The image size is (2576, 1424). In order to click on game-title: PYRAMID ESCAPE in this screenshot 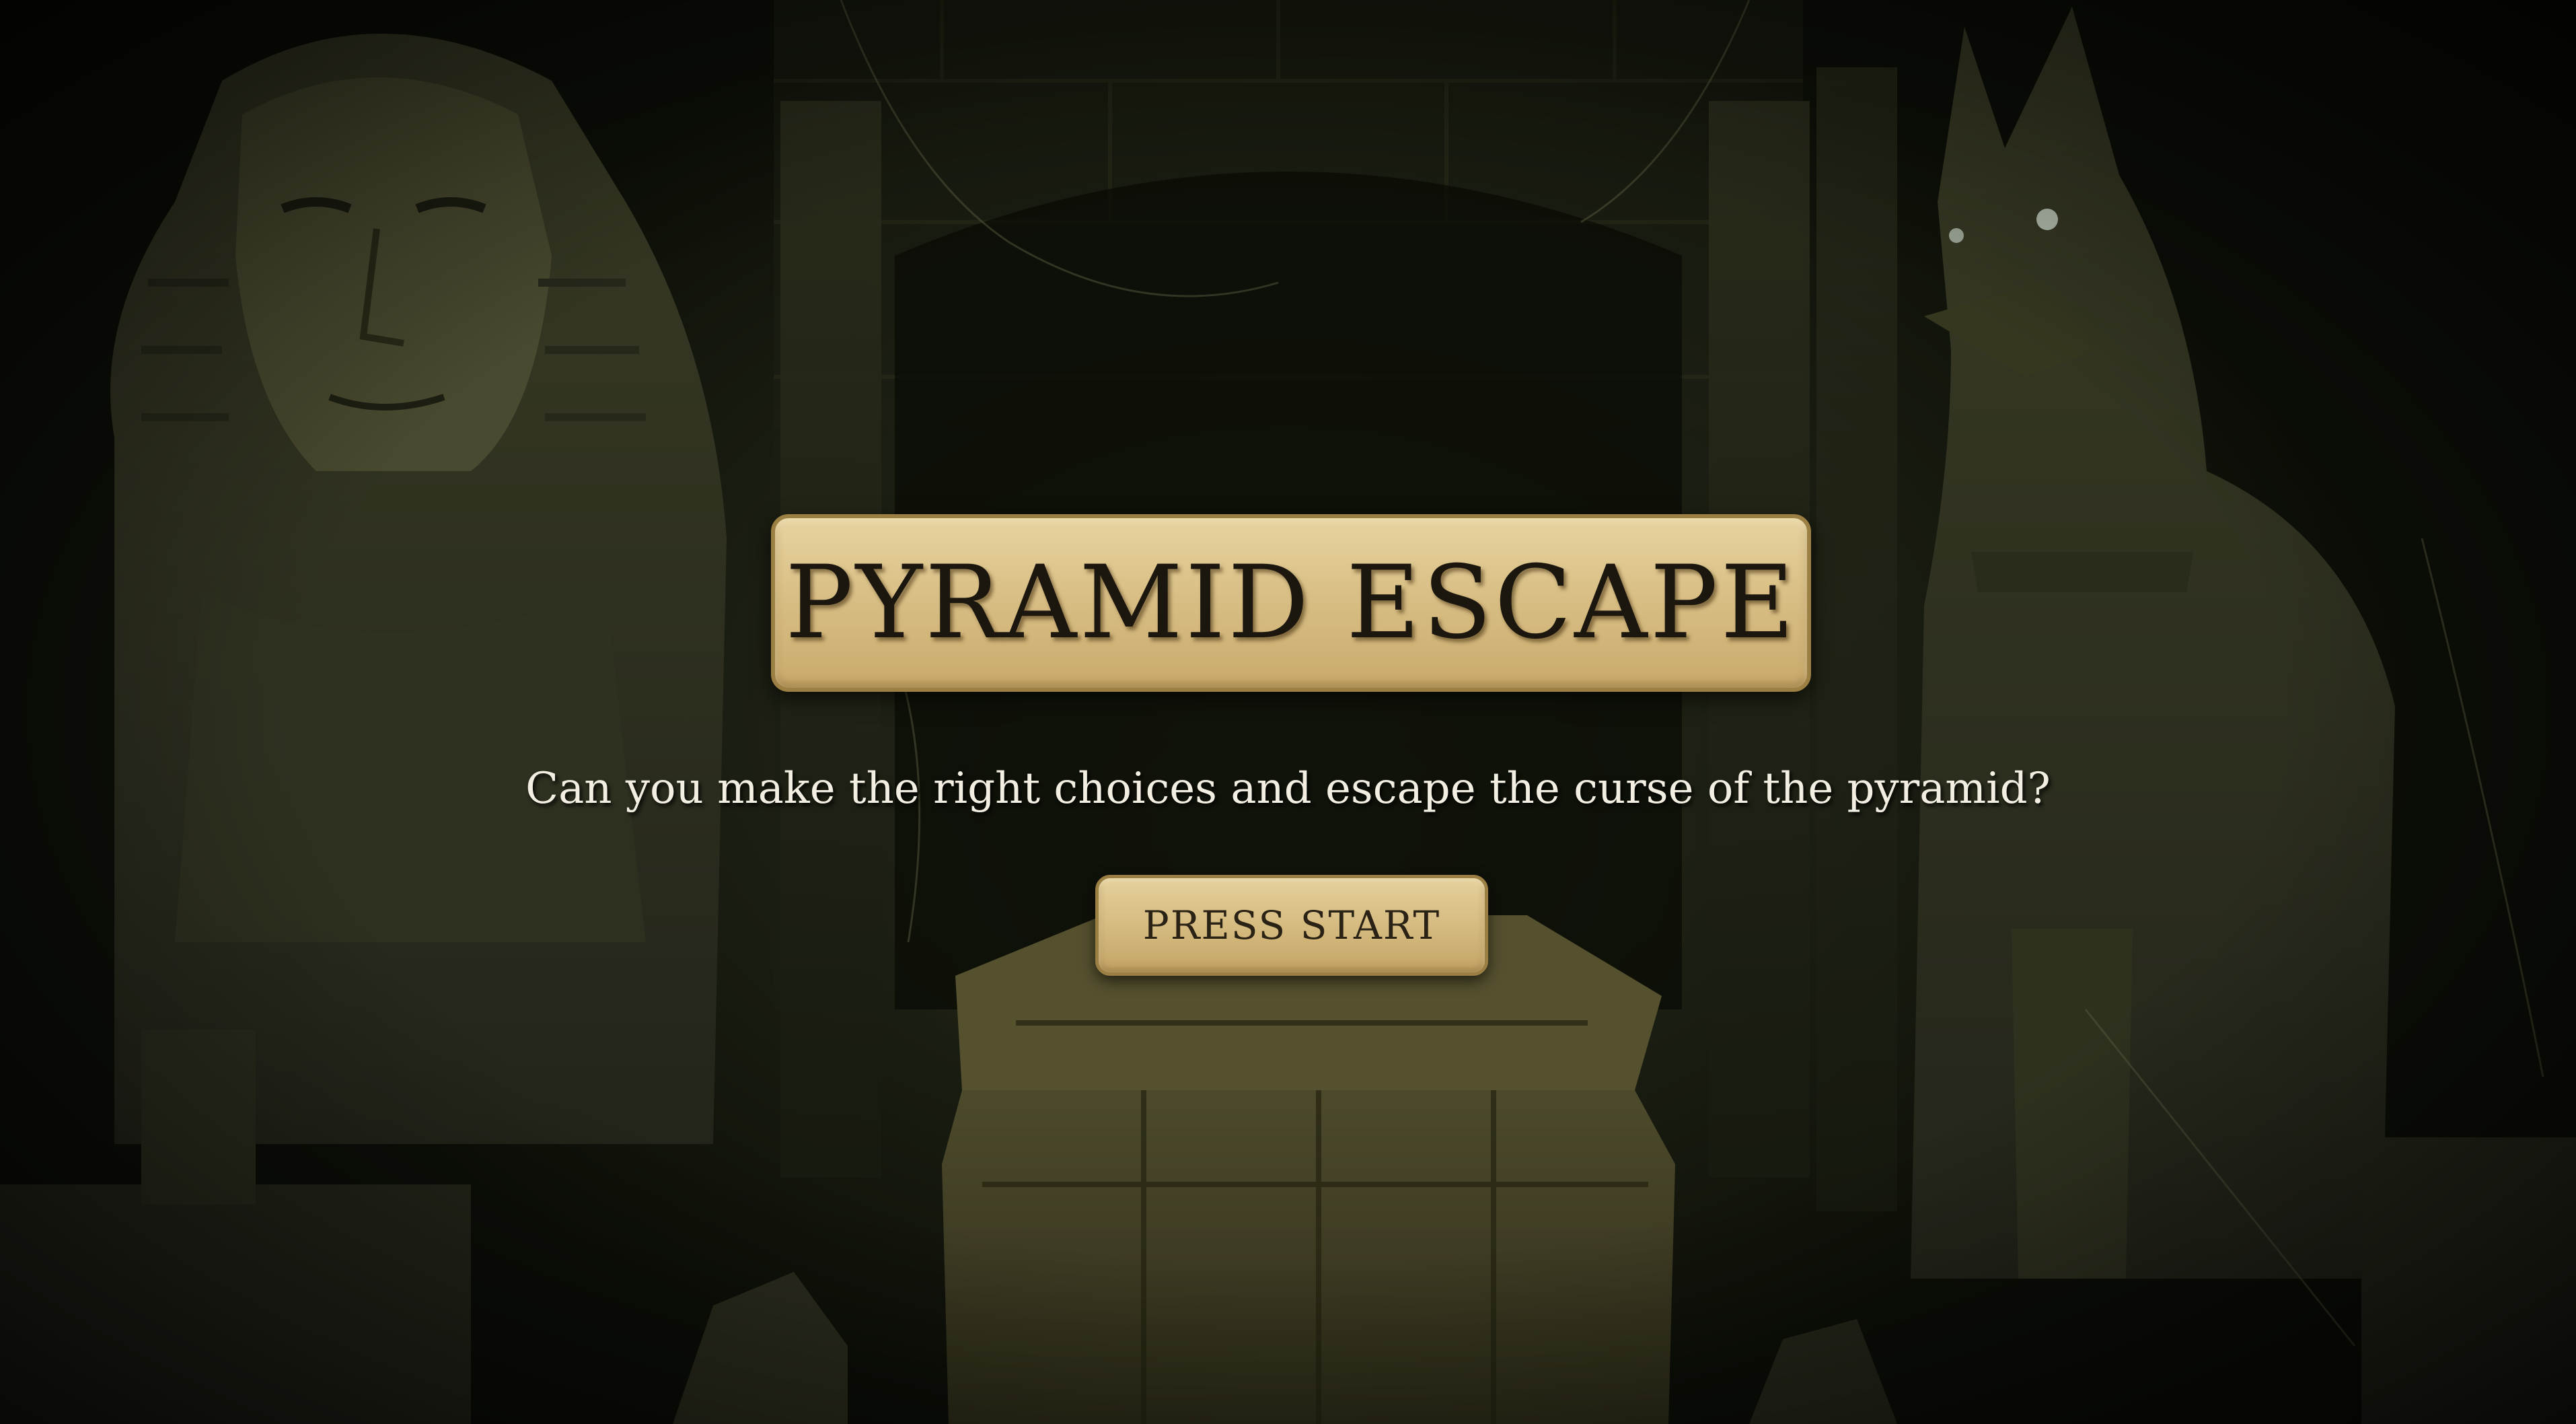, I will do `click(1291, 603)`.